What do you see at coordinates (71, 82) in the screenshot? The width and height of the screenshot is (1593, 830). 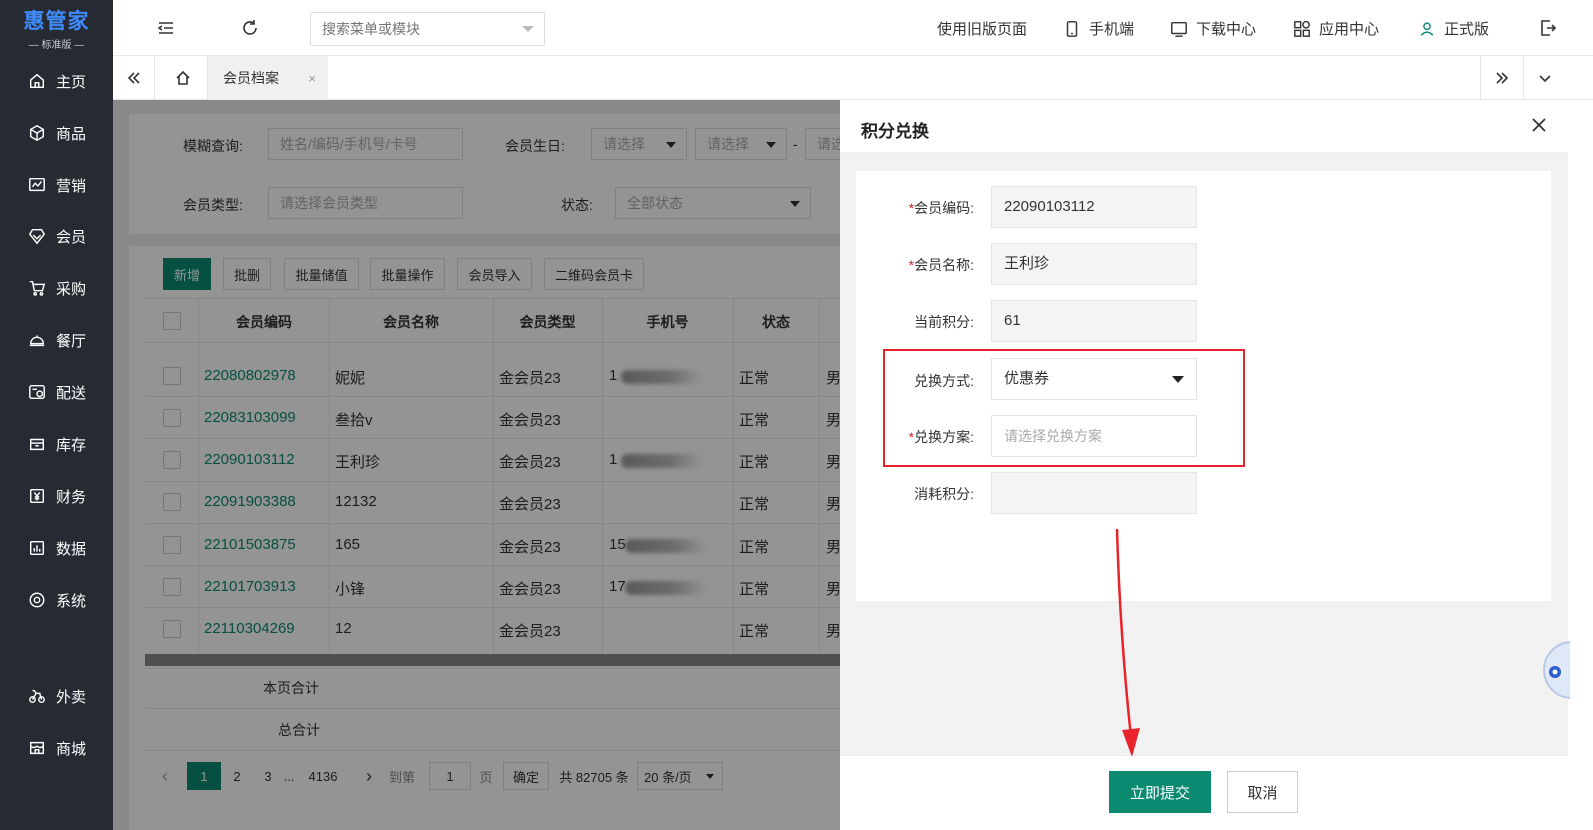 I see `sidebar-item-label: 主页` at bounding box center [71, 82].